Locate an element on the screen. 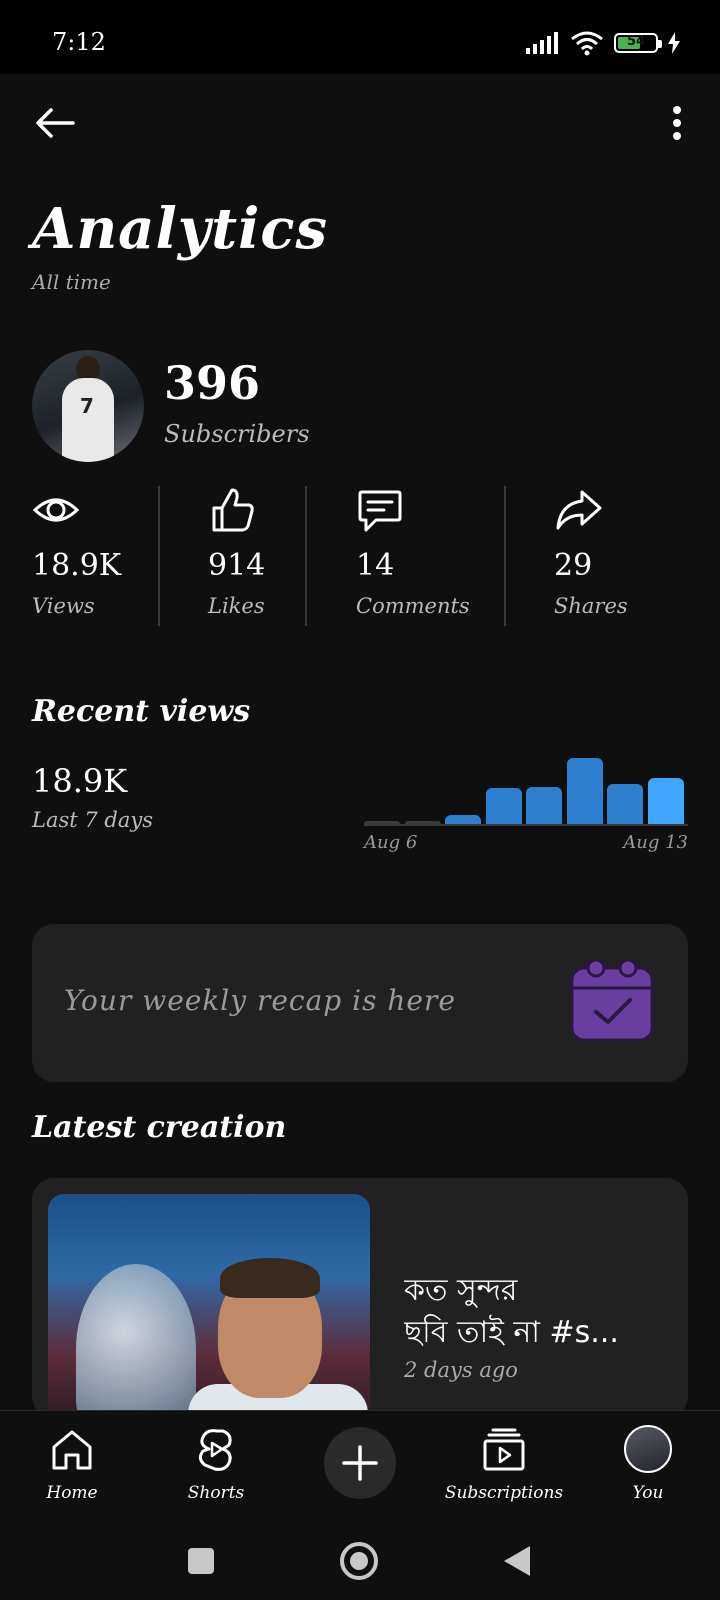 This screenshot has width=720, height=1600. weekly-recap-card: Your weekly recap is here is located at coordinates (360, 1003).